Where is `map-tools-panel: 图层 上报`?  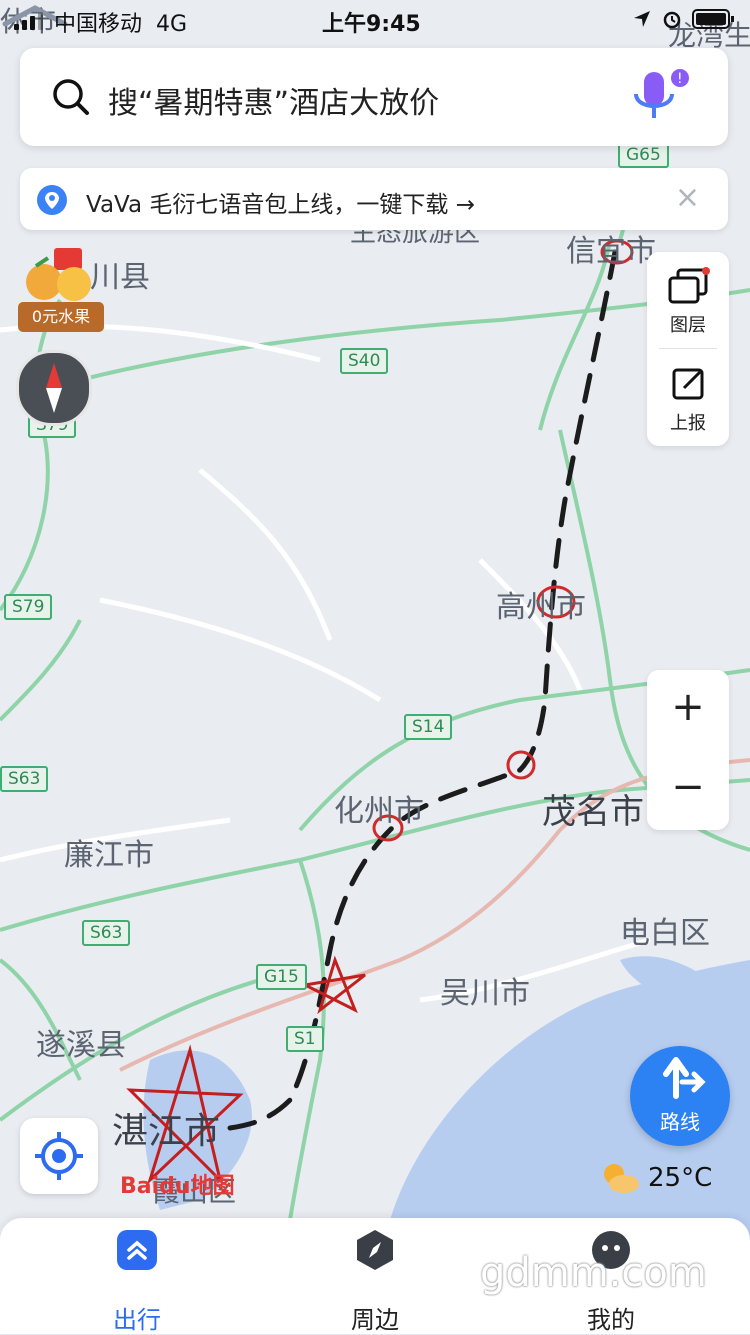
map-tools-panel: 图层 上报 is located at coordinates (688, 349).